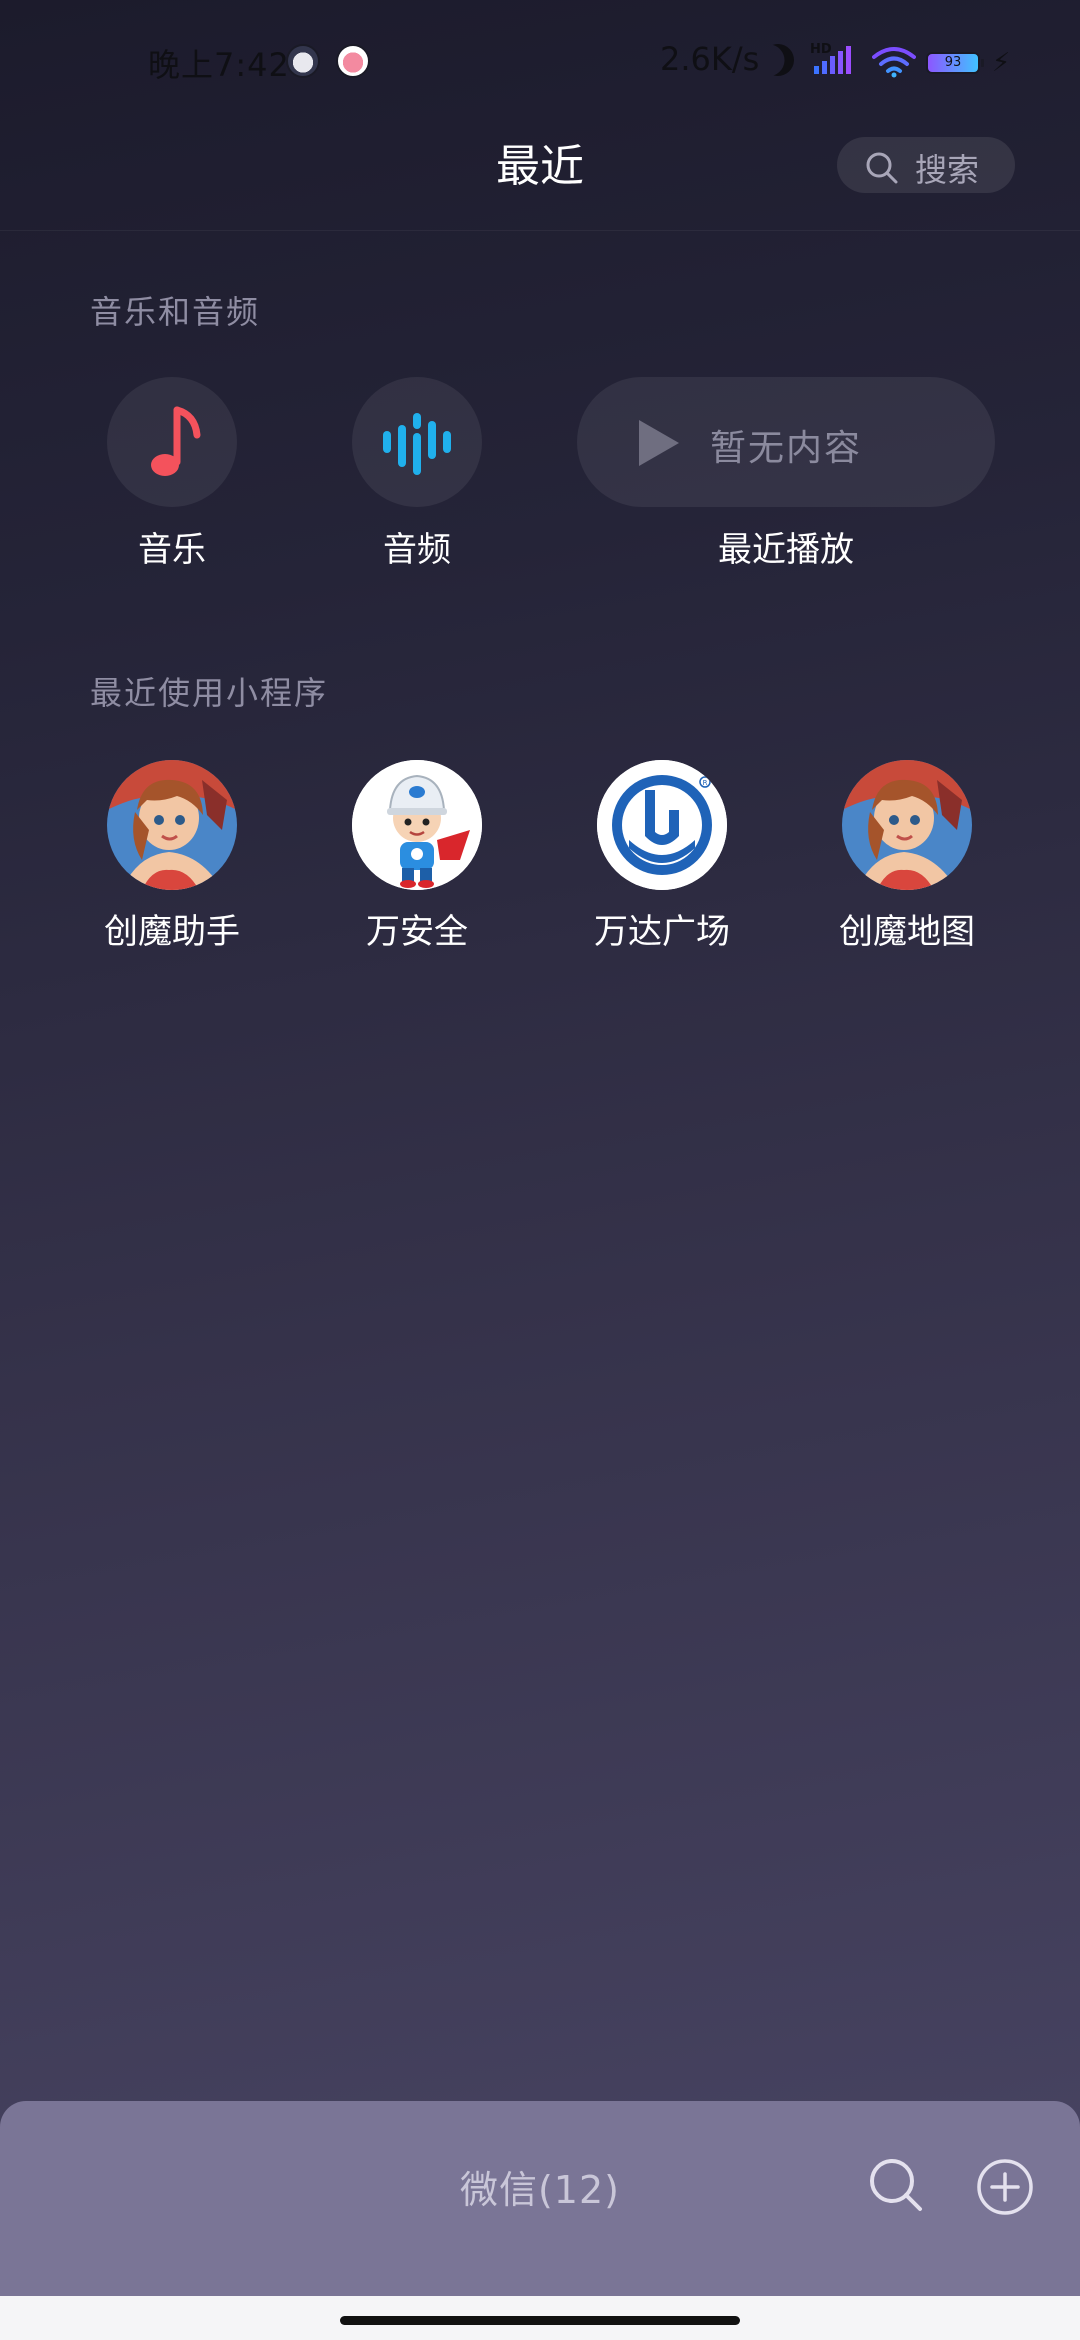 This screenshot has width=1080, height=2340. I want to click on wechat-bottom-bar: 微信(12), so click(540, 2198).